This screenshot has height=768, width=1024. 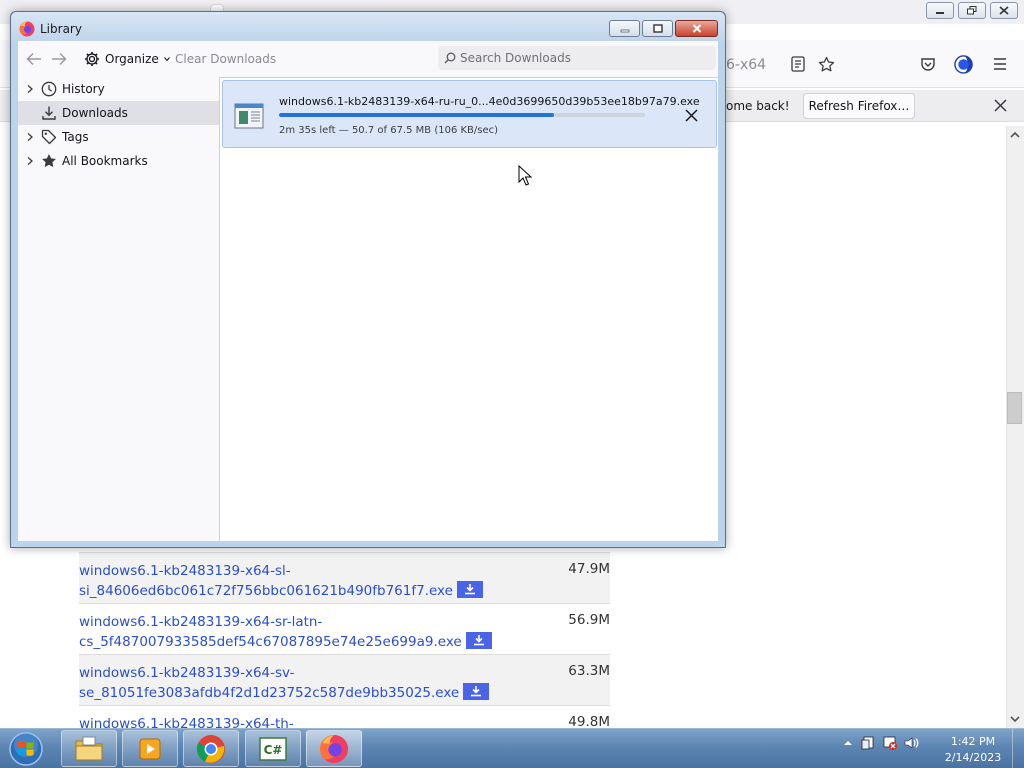 What do you see at coordinates (1015, 427) in the screenshot?
I see `page-scrollbar` at bounding box center [1015, 427].